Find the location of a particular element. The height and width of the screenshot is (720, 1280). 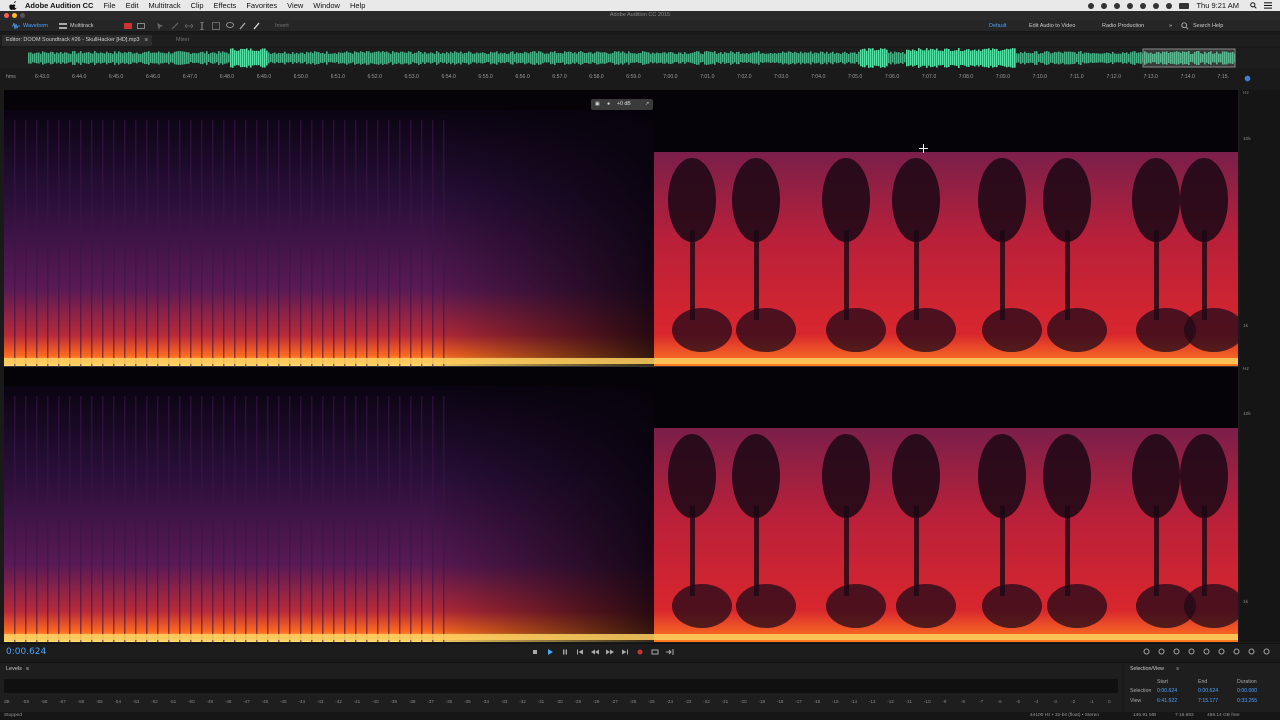

current-time-display: 0:00.624 is located at coordinates (26, 652).